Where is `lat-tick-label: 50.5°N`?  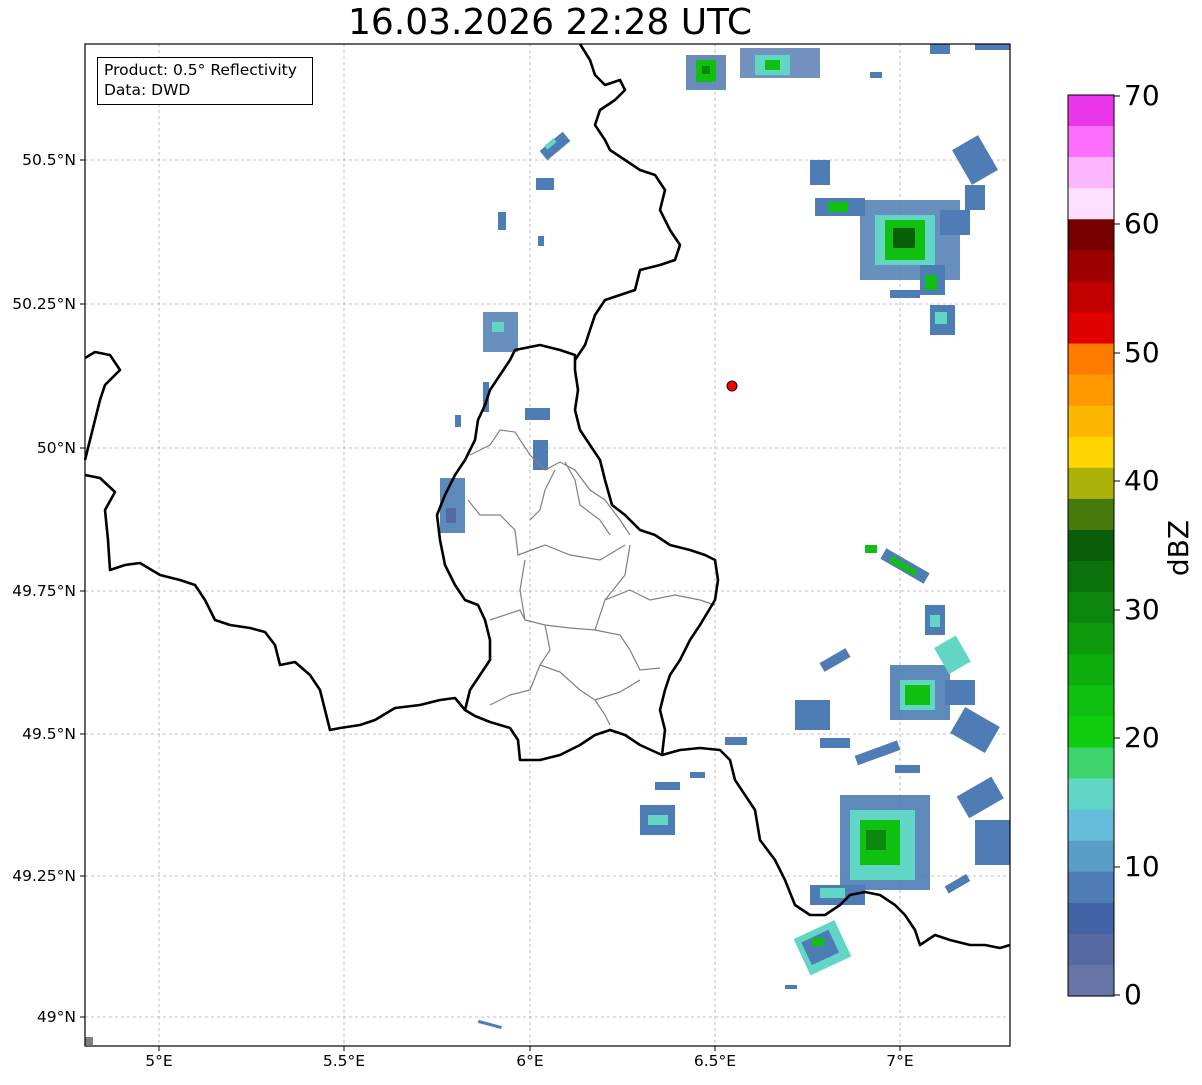
lat-tick-label: 50.5°N is located at coordinates (49, 160).